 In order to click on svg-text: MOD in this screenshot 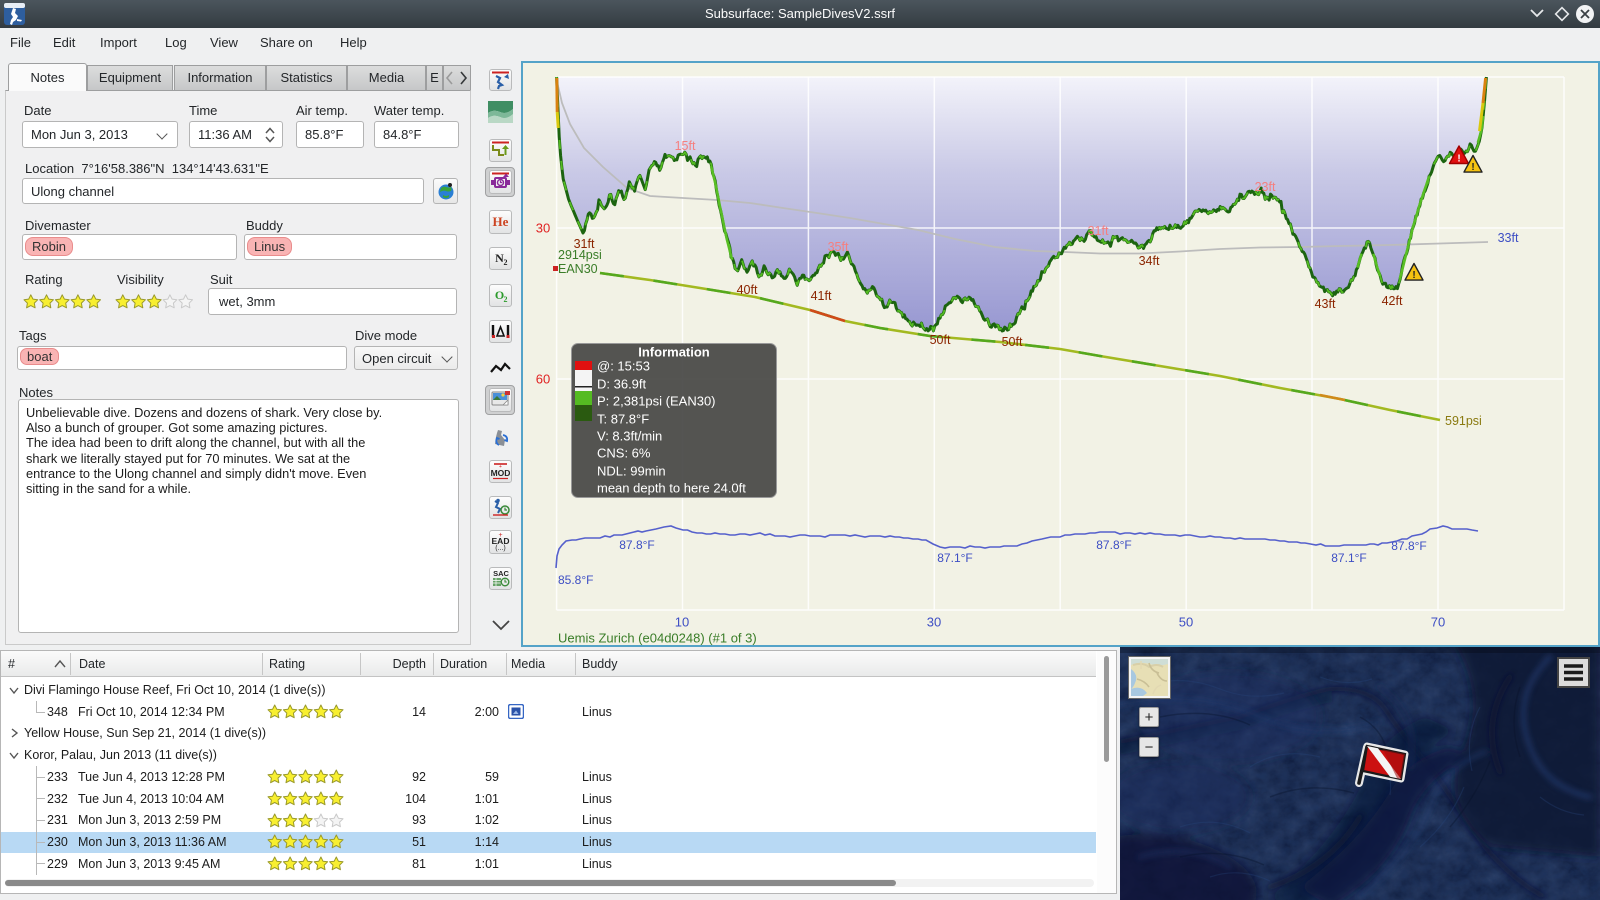, I will do `click(501, 473)`.